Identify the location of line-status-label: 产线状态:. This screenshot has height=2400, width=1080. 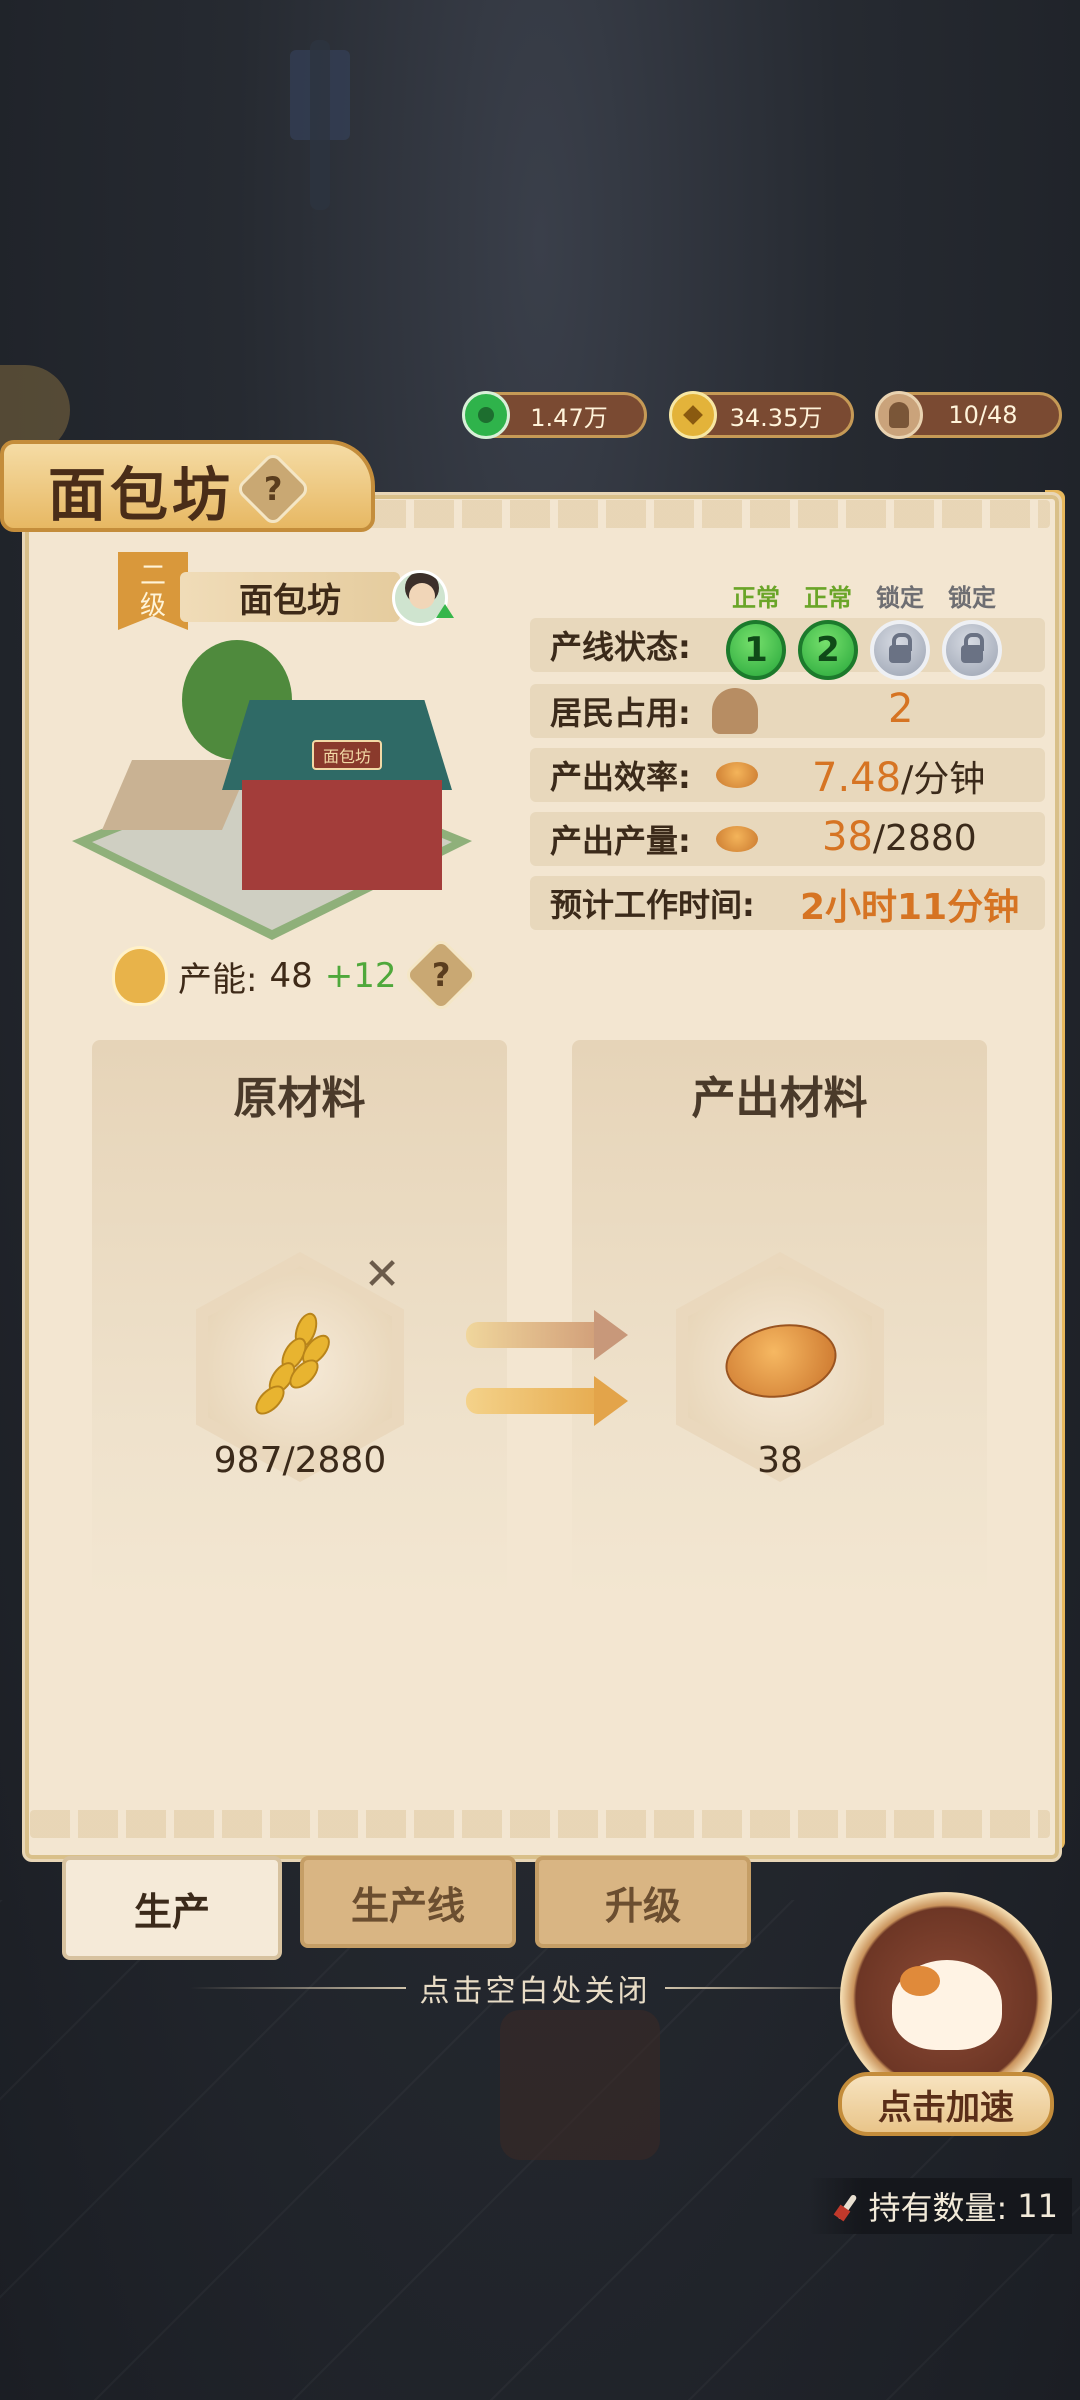
(620, 647).